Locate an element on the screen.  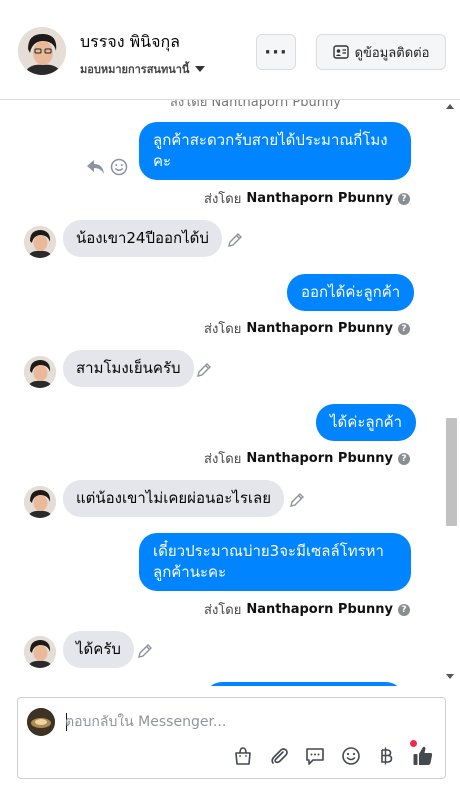
scrollbar-thumb is located at coordinates (451, 472).